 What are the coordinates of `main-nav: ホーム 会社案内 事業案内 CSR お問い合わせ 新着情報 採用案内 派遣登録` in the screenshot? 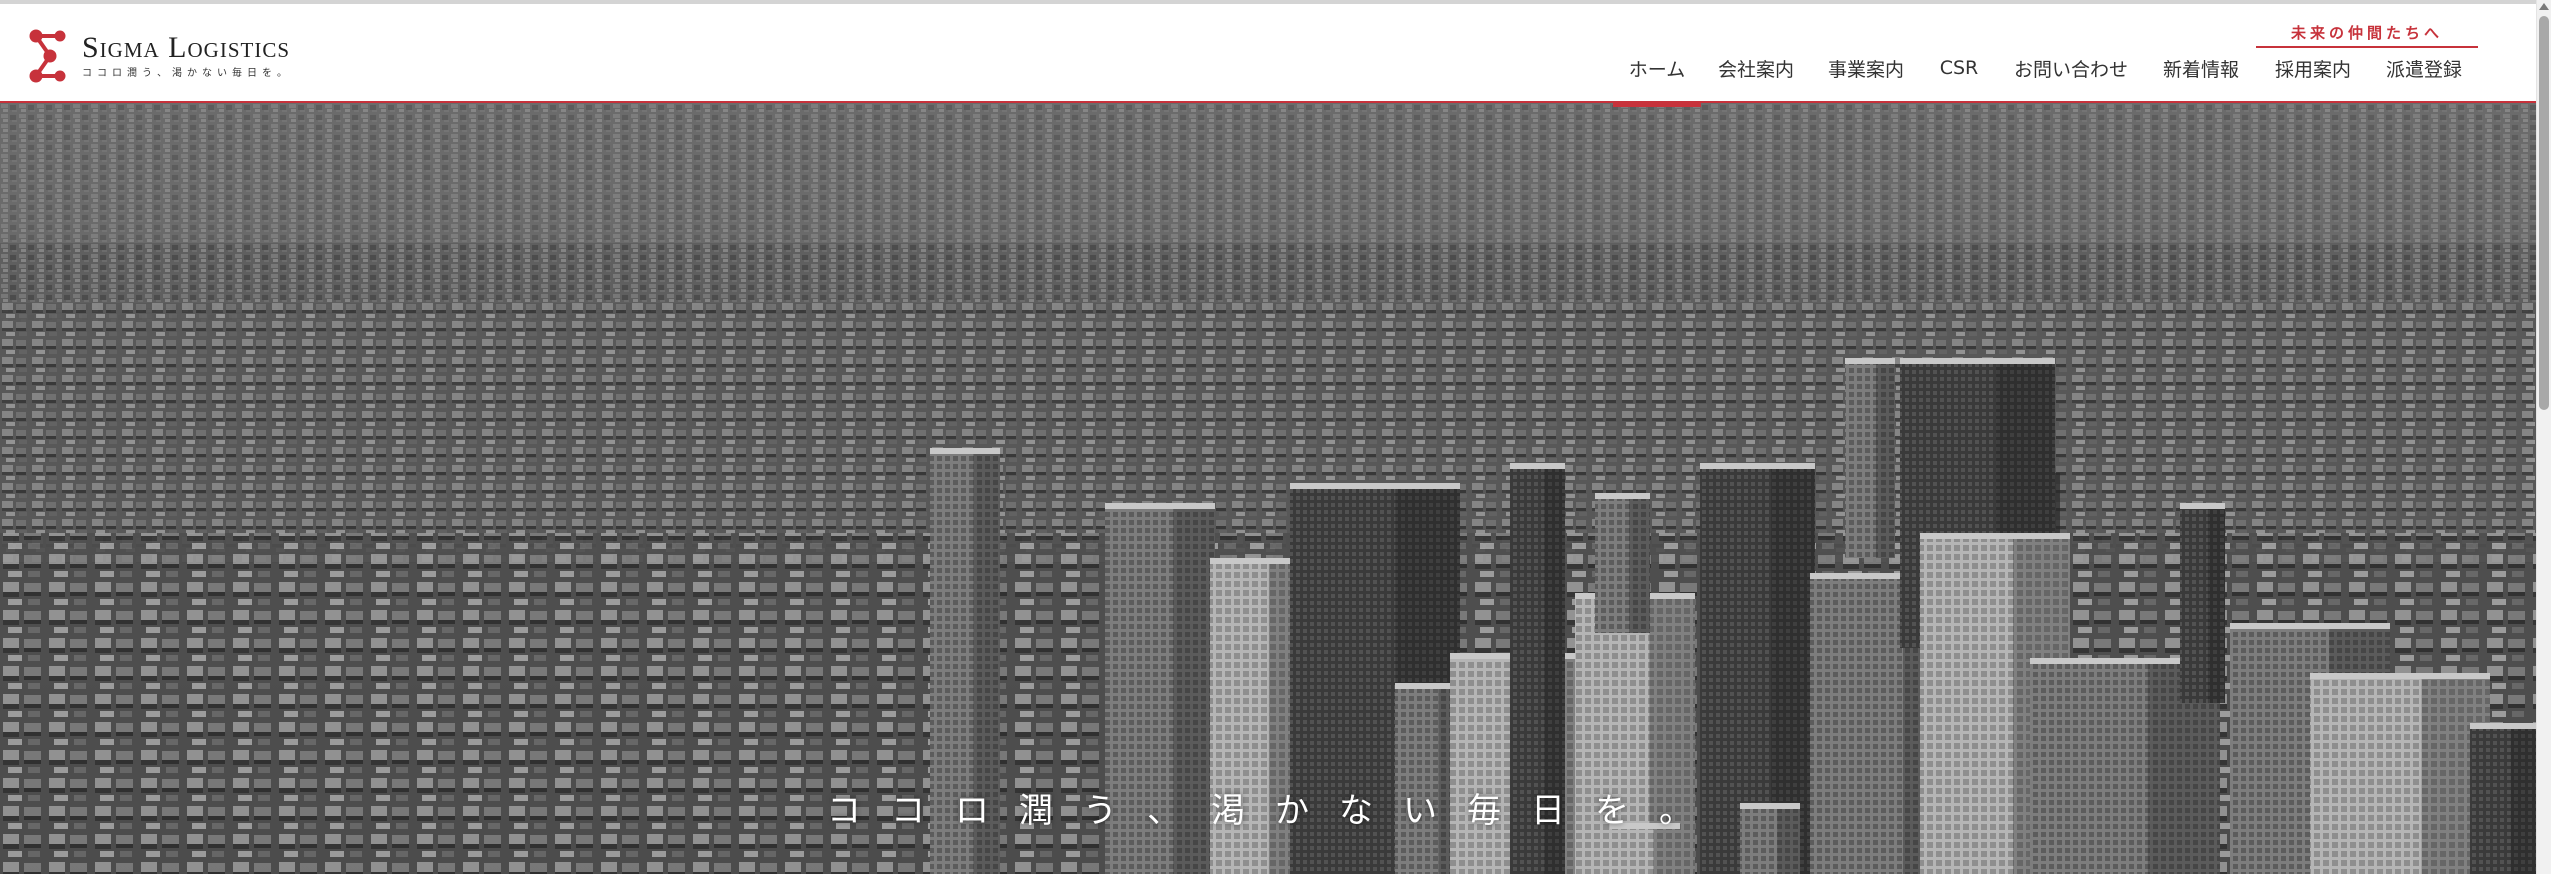 It's located at (2046, 75).